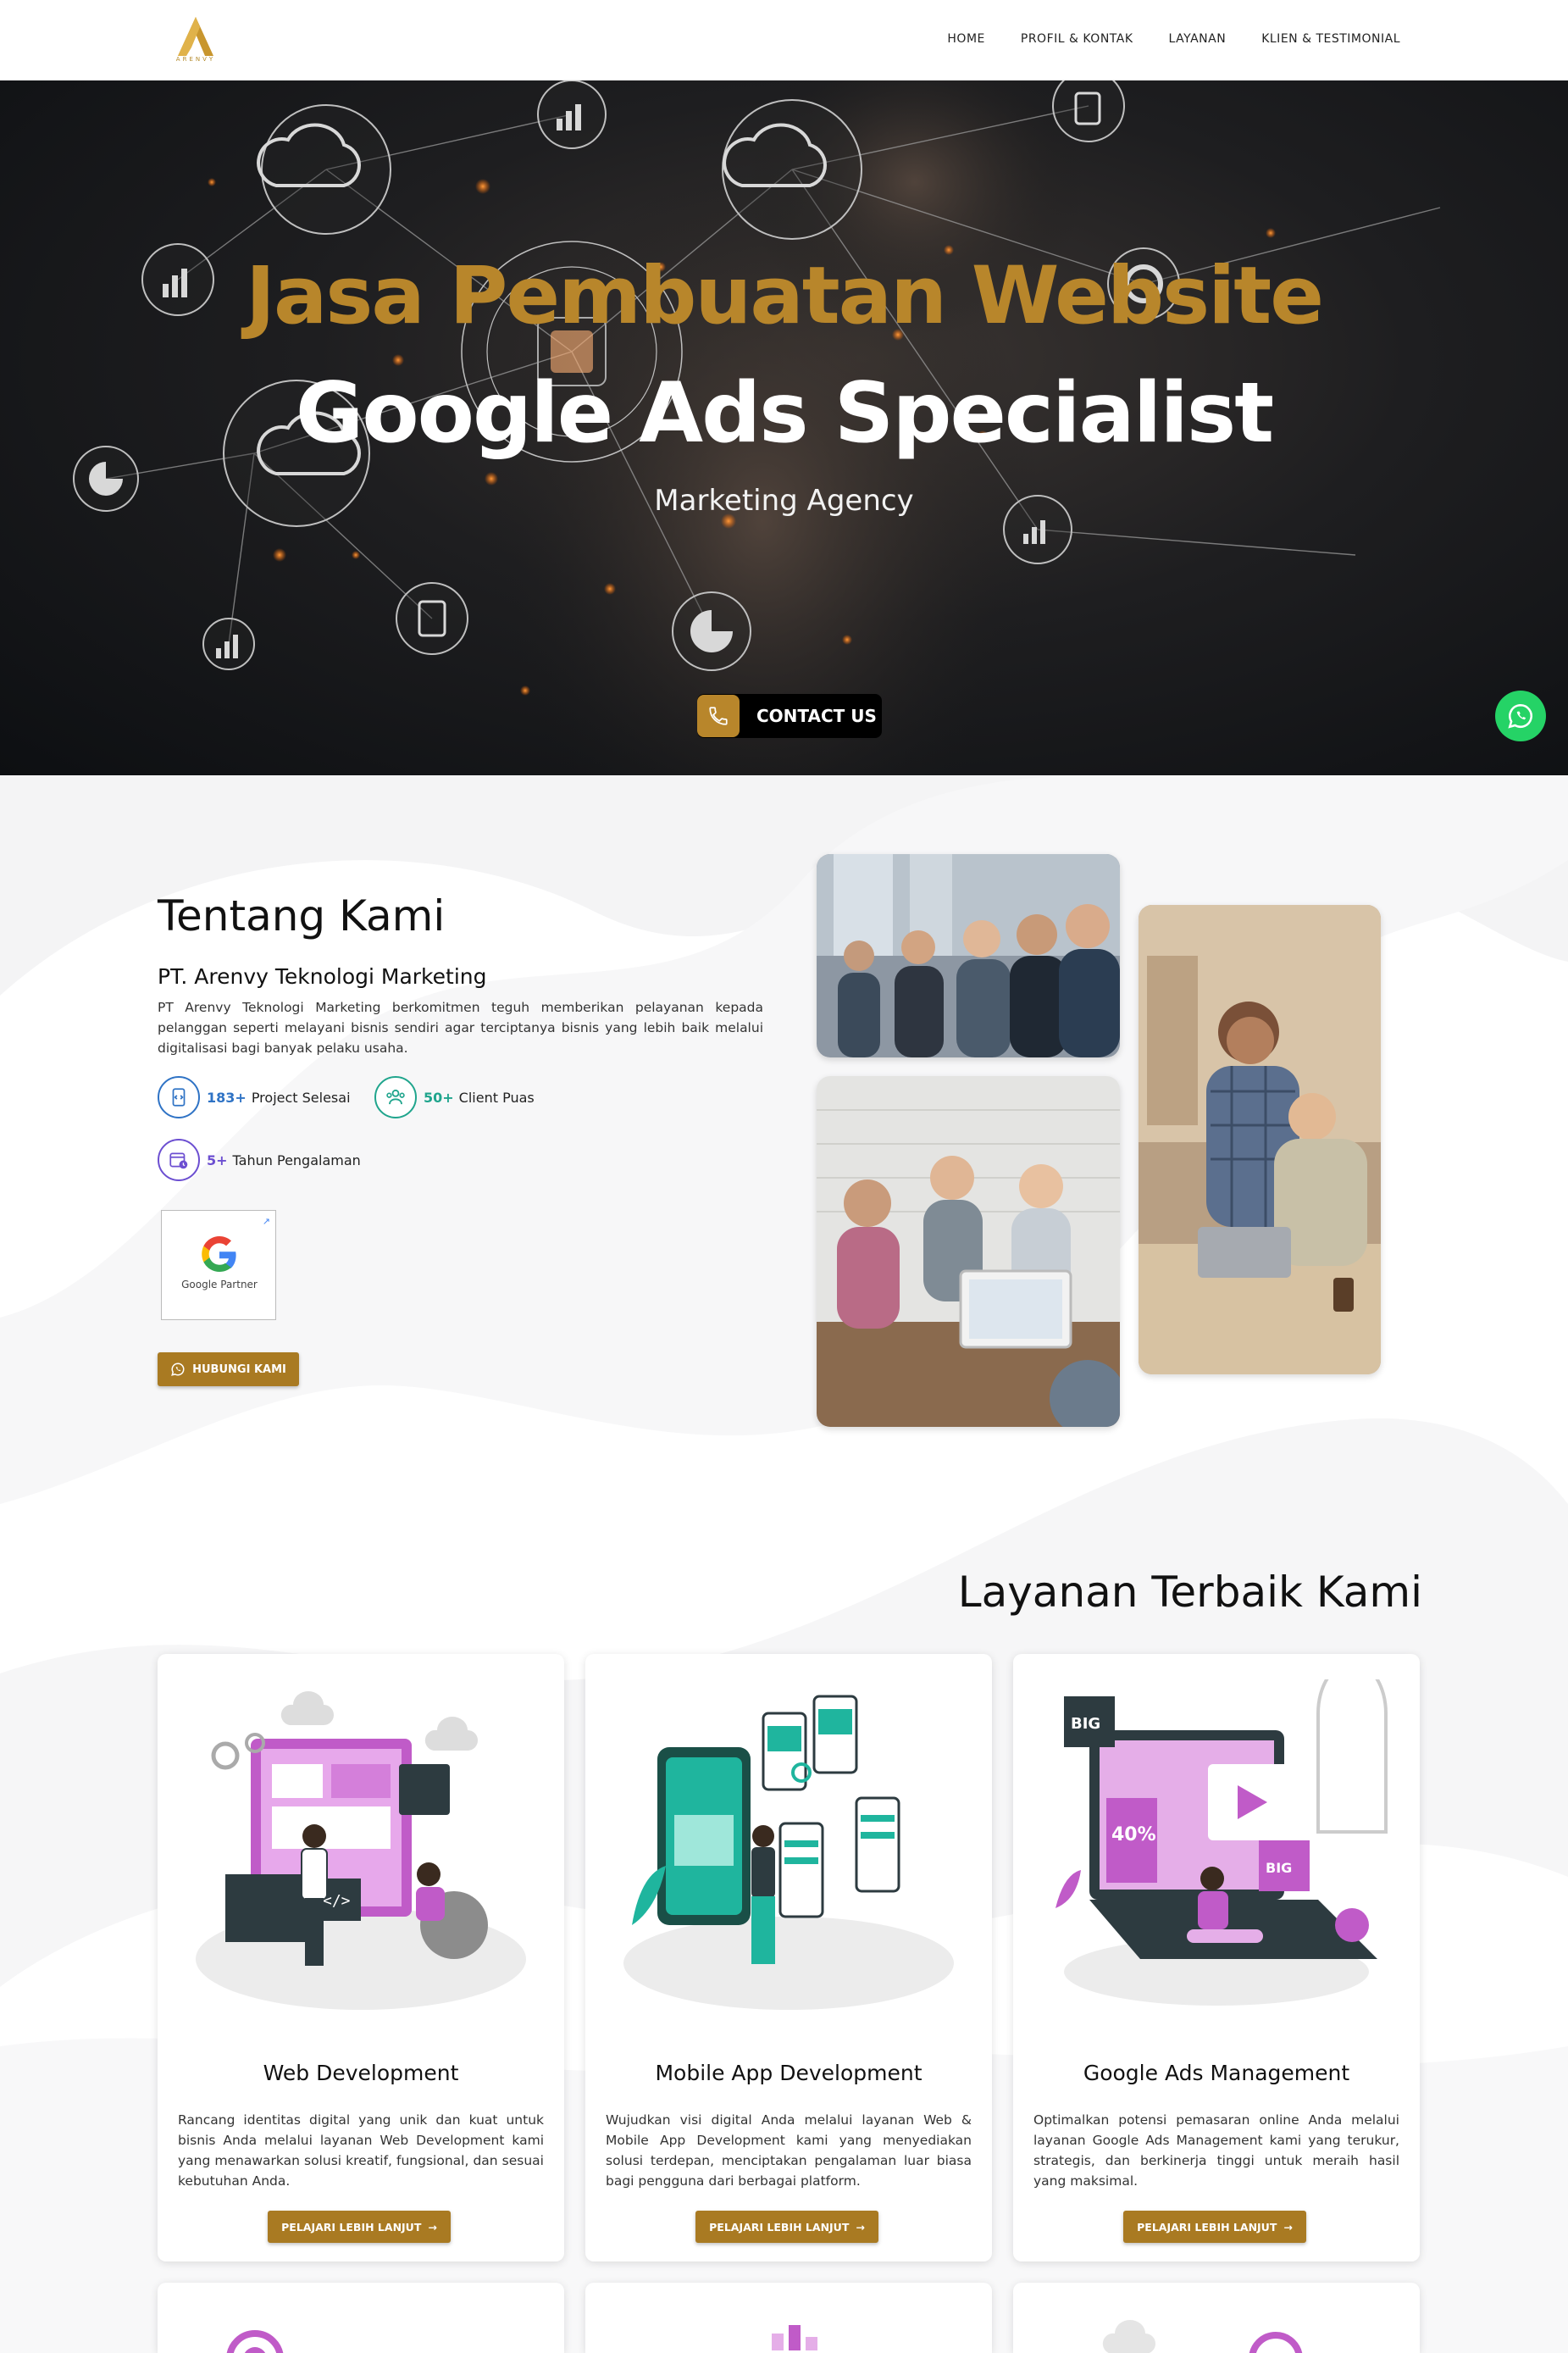  What do you see at coordinates (816, 716) in the screenshot?
I see `contact-us-label: CONTACT US` at bounding box center [816, 716].